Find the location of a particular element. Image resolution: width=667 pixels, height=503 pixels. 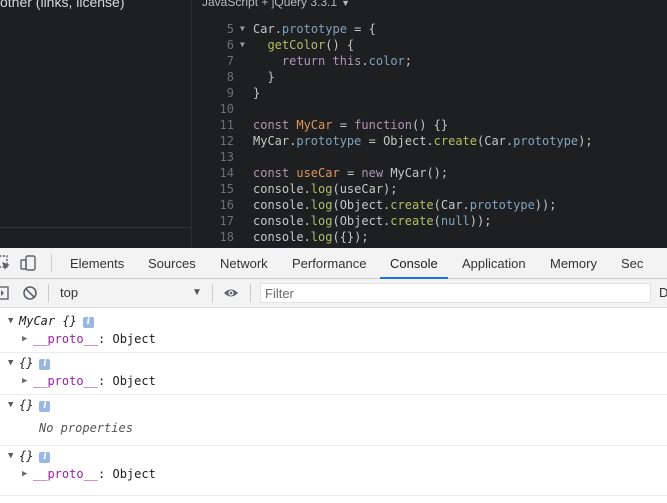

code-token: ({}); is located at coordinates (350, 237).